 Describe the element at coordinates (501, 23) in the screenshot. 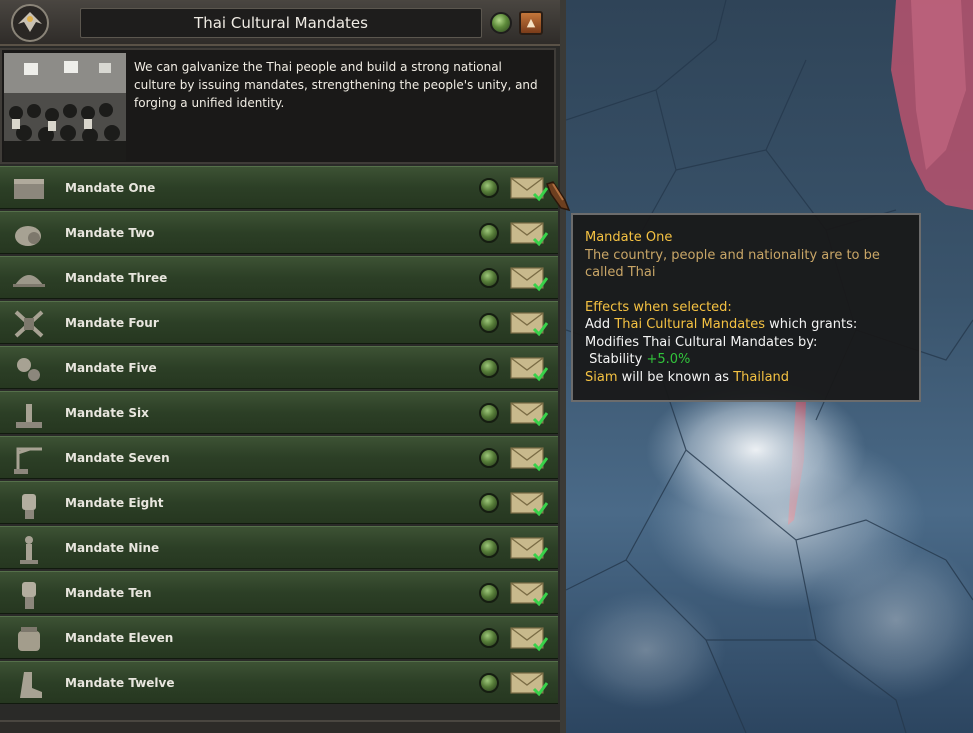

I see `status-indicator` at that location.